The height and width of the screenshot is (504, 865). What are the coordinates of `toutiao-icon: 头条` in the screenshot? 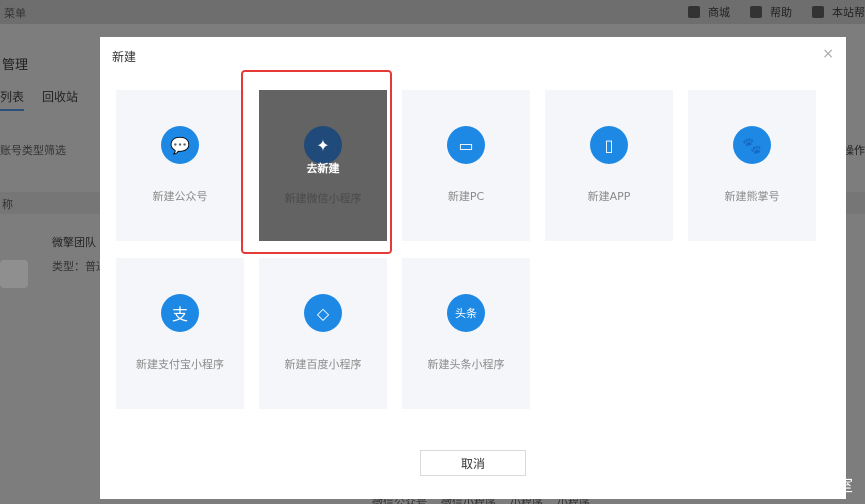 It's located at (466, 313).